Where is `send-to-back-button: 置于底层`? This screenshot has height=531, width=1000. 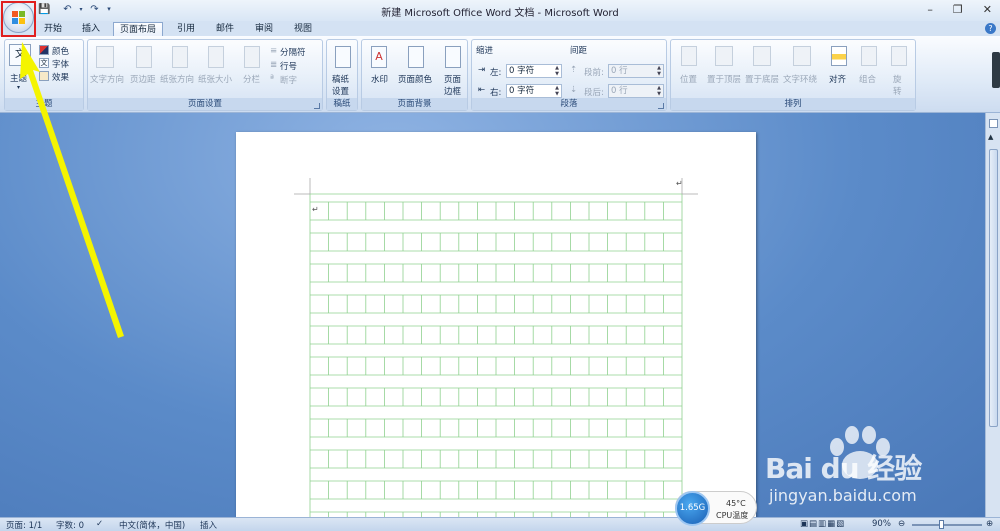
send-to-back-button: 置于底层 is located at coordinates (762, 79).